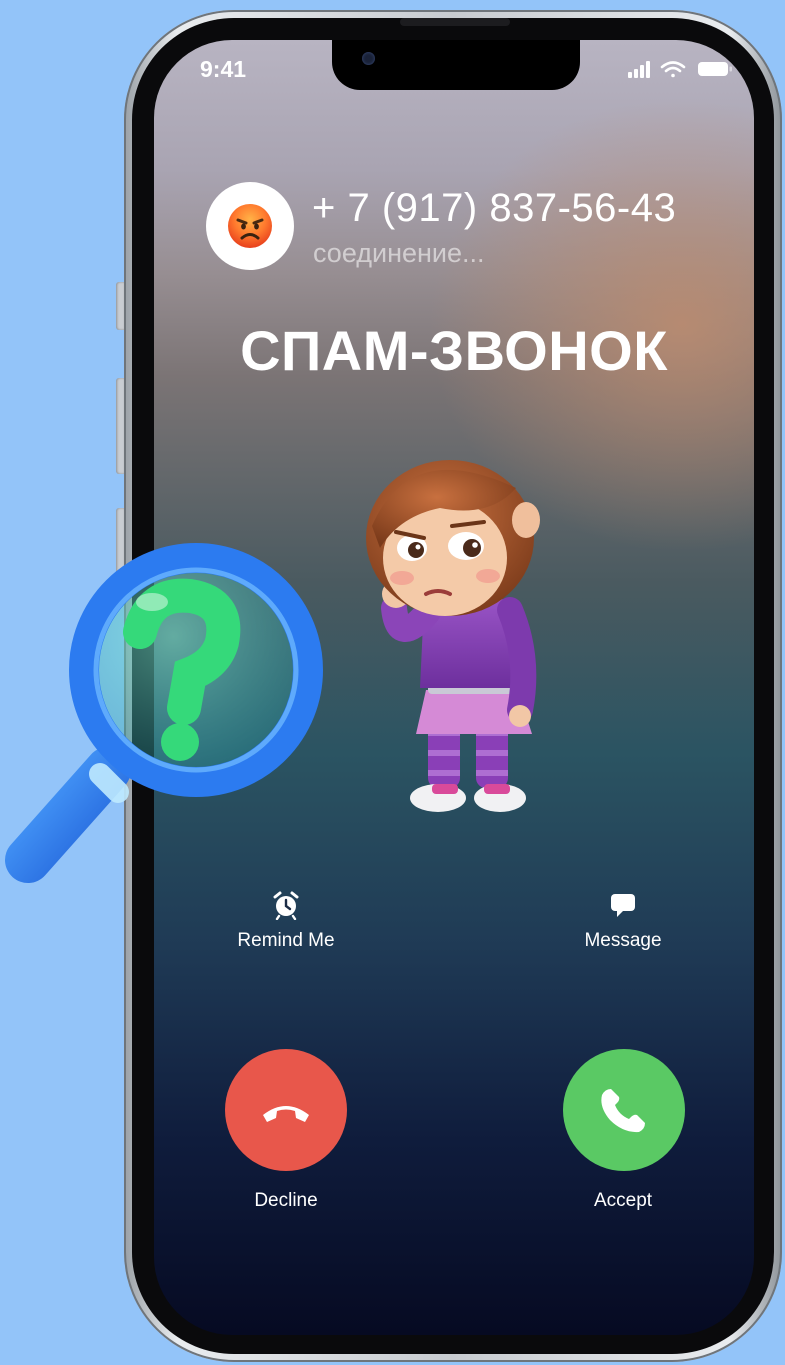 This screenshot has width=785, height=1365. What do you see at coordinates (223, 69) in the screenshot?
I see `status-time: 9:41` at bounding box center [223, 69].